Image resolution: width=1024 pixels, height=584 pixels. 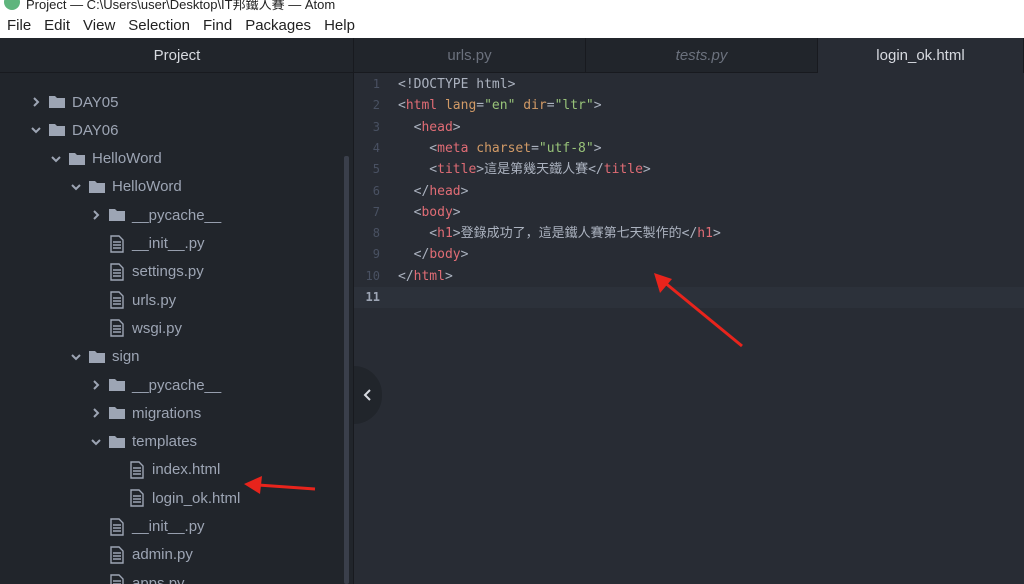 What do you see at coordinates (702, 55) in the screenshot?
I see `tab-tests-py: tests.py` at bounding box center [702, 55].